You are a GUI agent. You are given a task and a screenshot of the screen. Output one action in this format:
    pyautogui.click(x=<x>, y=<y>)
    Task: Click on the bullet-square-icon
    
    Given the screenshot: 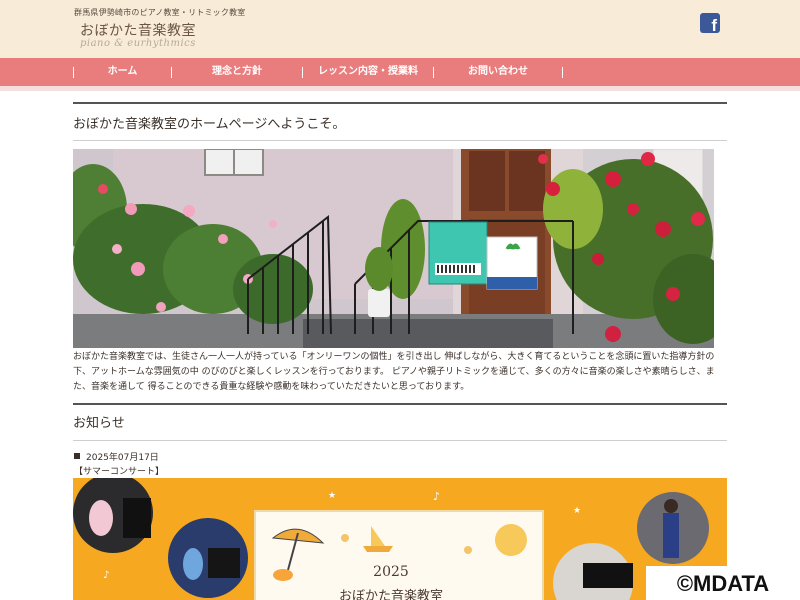 What is the action you would take?
    pyautogui.click(x=77, y=456)
    